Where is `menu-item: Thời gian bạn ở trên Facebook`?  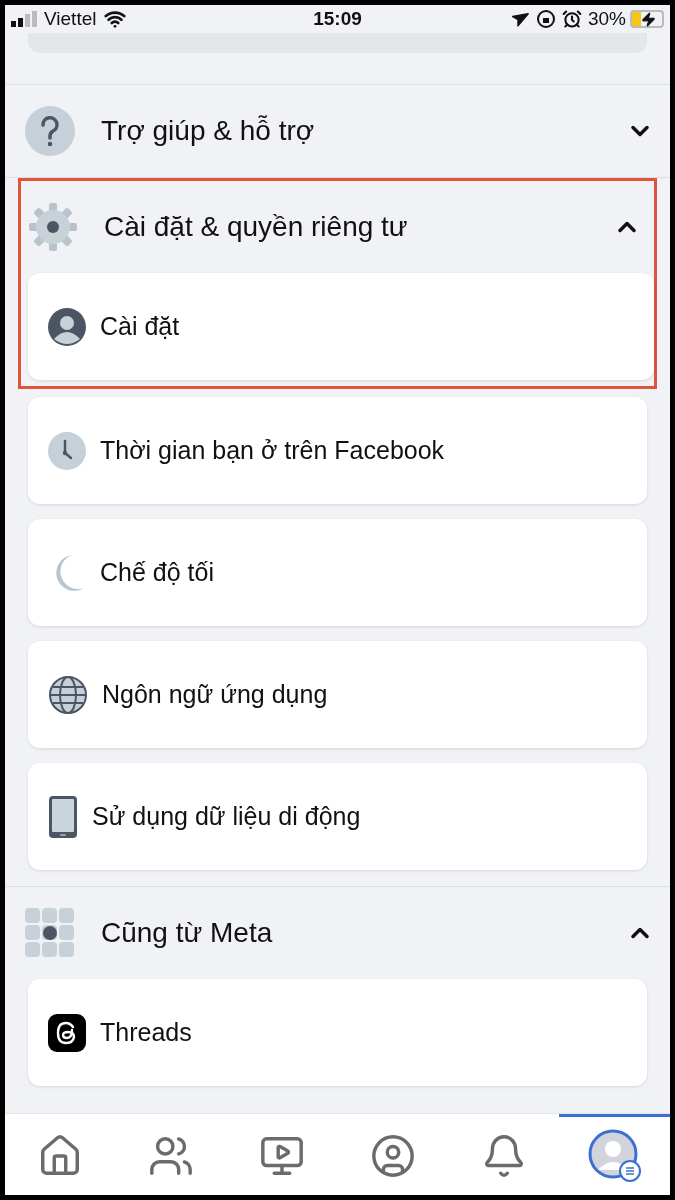 menu-item: Thời gian bạn ở trên Facebook is located at coordinates (337, 450).